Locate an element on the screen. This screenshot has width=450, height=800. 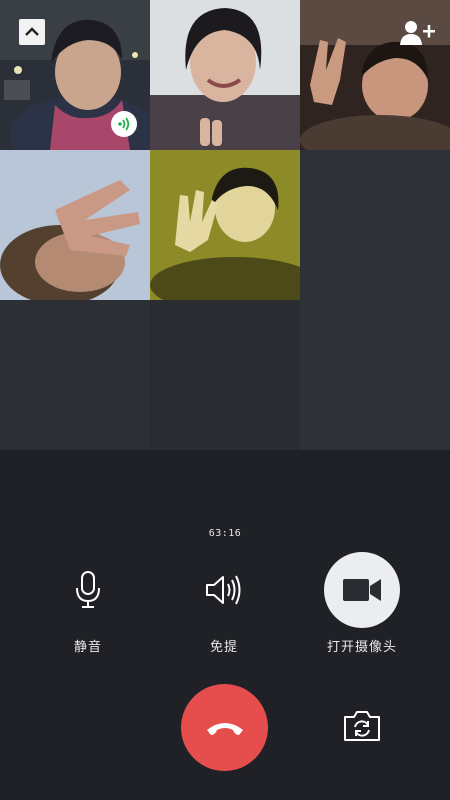
add-user-icon is located at coordinates (417, 33).